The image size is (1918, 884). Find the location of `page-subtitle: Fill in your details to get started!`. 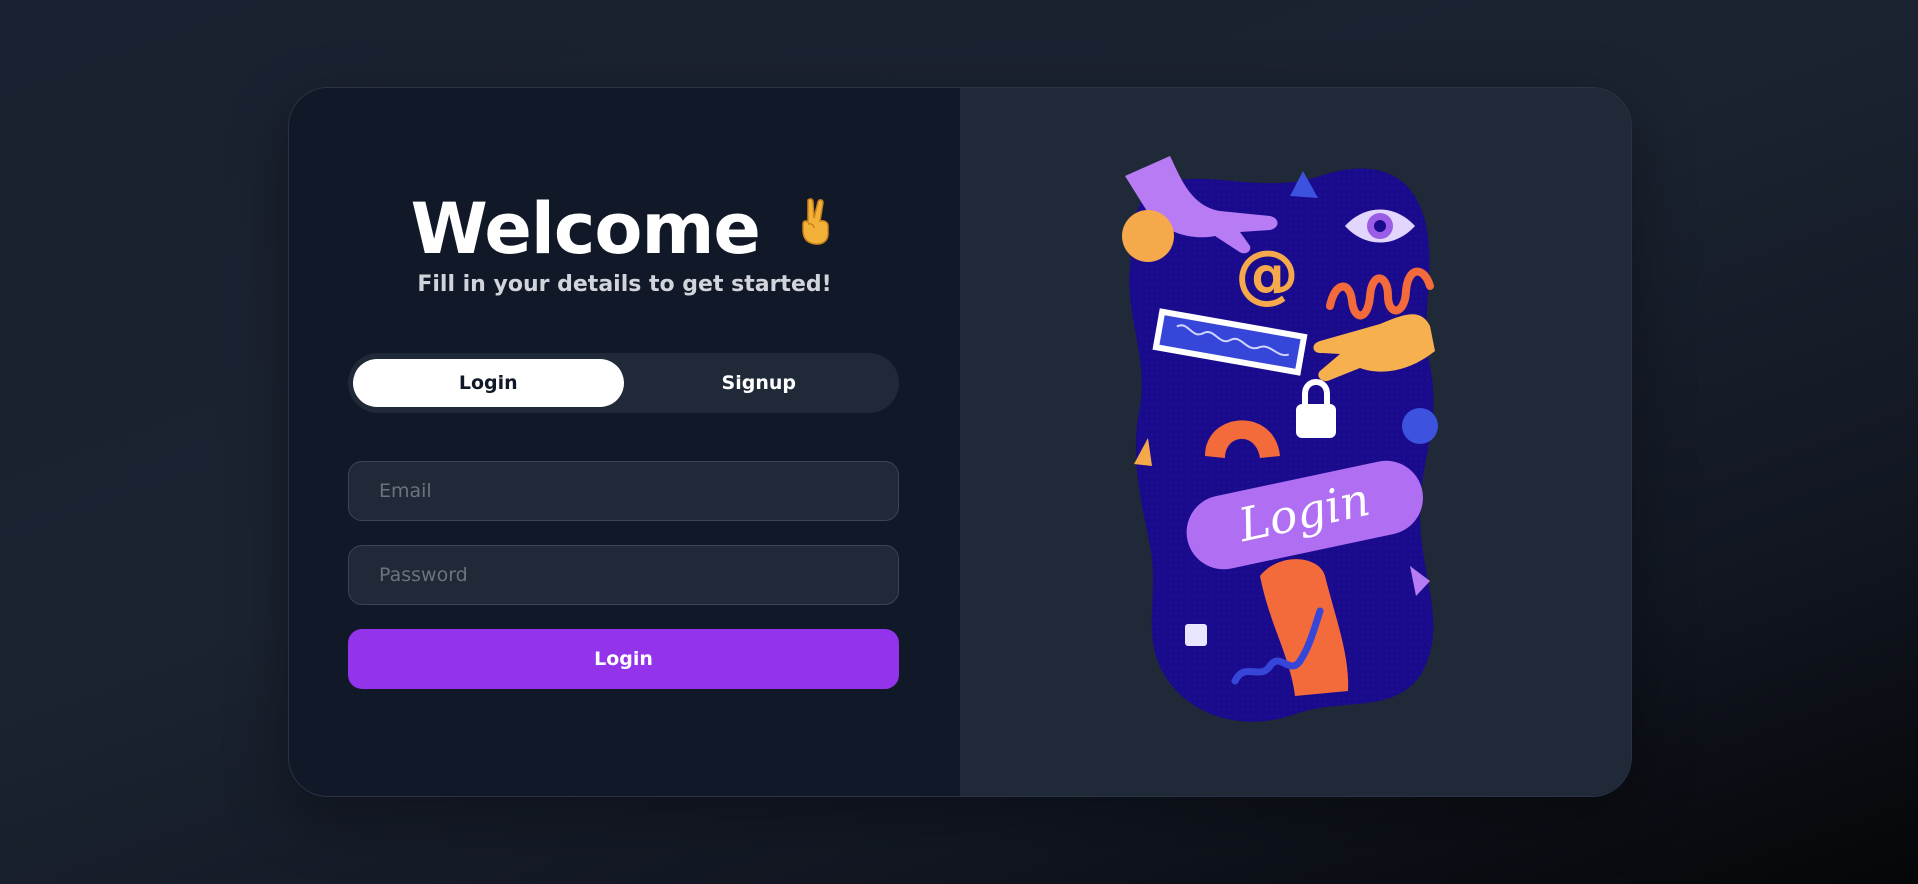

page-subtitle: Fill in your details to get started! is located at coordinates (624, 284).